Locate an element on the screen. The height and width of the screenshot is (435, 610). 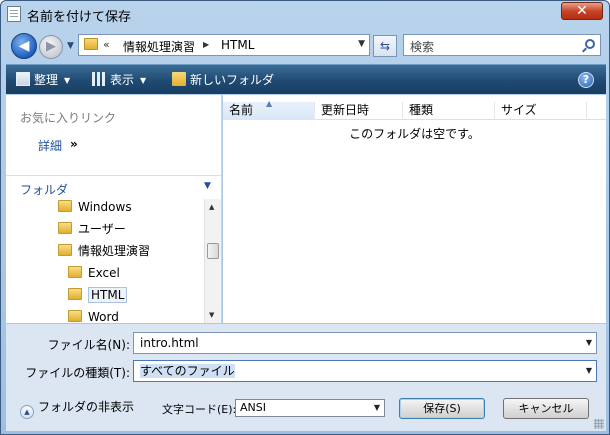
scrollbar-thumb is located at coordinates (213, 251).